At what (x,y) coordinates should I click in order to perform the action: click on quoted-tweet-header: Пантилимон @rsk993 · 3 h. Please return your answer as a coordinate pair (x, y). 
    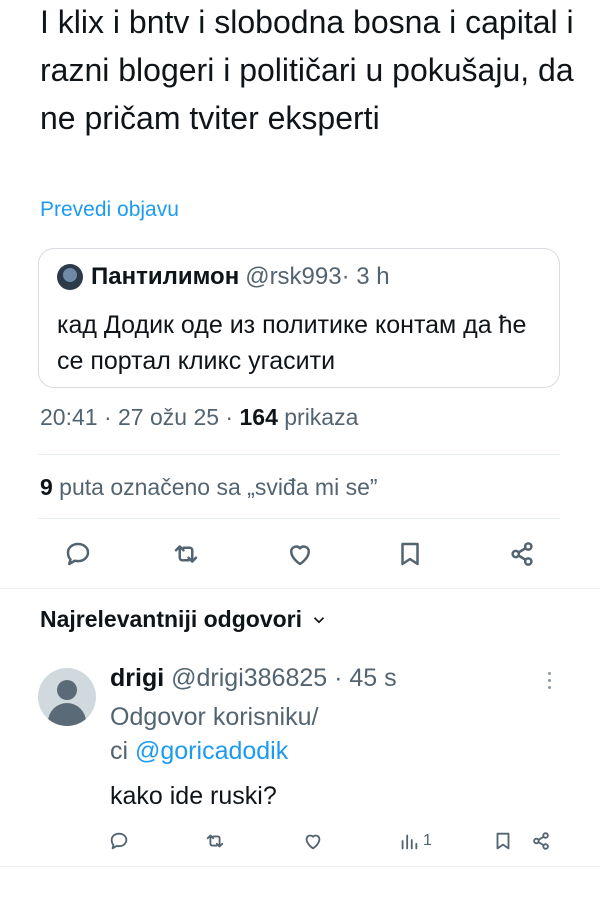
    Looking at the image, I should click on (223, 277).